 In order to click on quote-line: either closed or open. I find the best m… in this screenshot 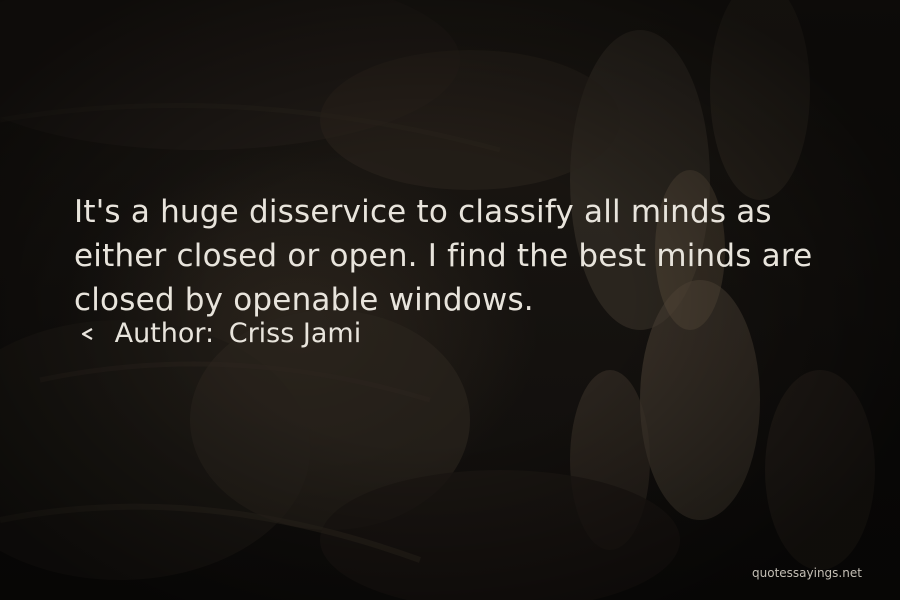, I will do `click(443, 256)`.